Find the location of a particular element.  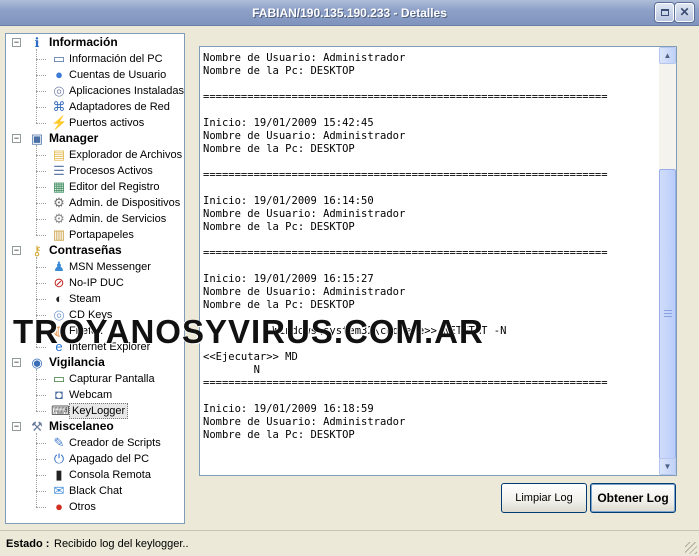

tree-item: ✉ Black Chat is located at coordinates (95, 491).